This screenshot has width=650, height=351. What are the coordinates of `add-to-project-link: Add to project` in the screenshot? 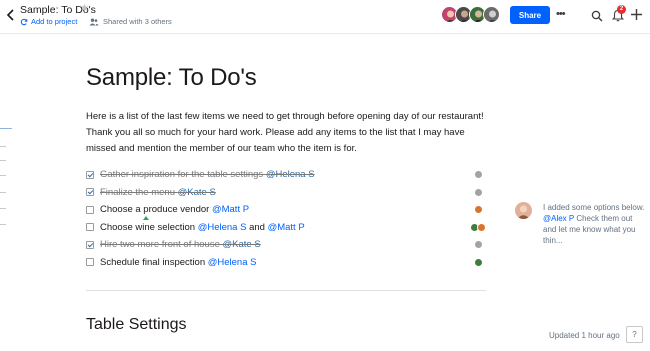 It's located at (48, 21).